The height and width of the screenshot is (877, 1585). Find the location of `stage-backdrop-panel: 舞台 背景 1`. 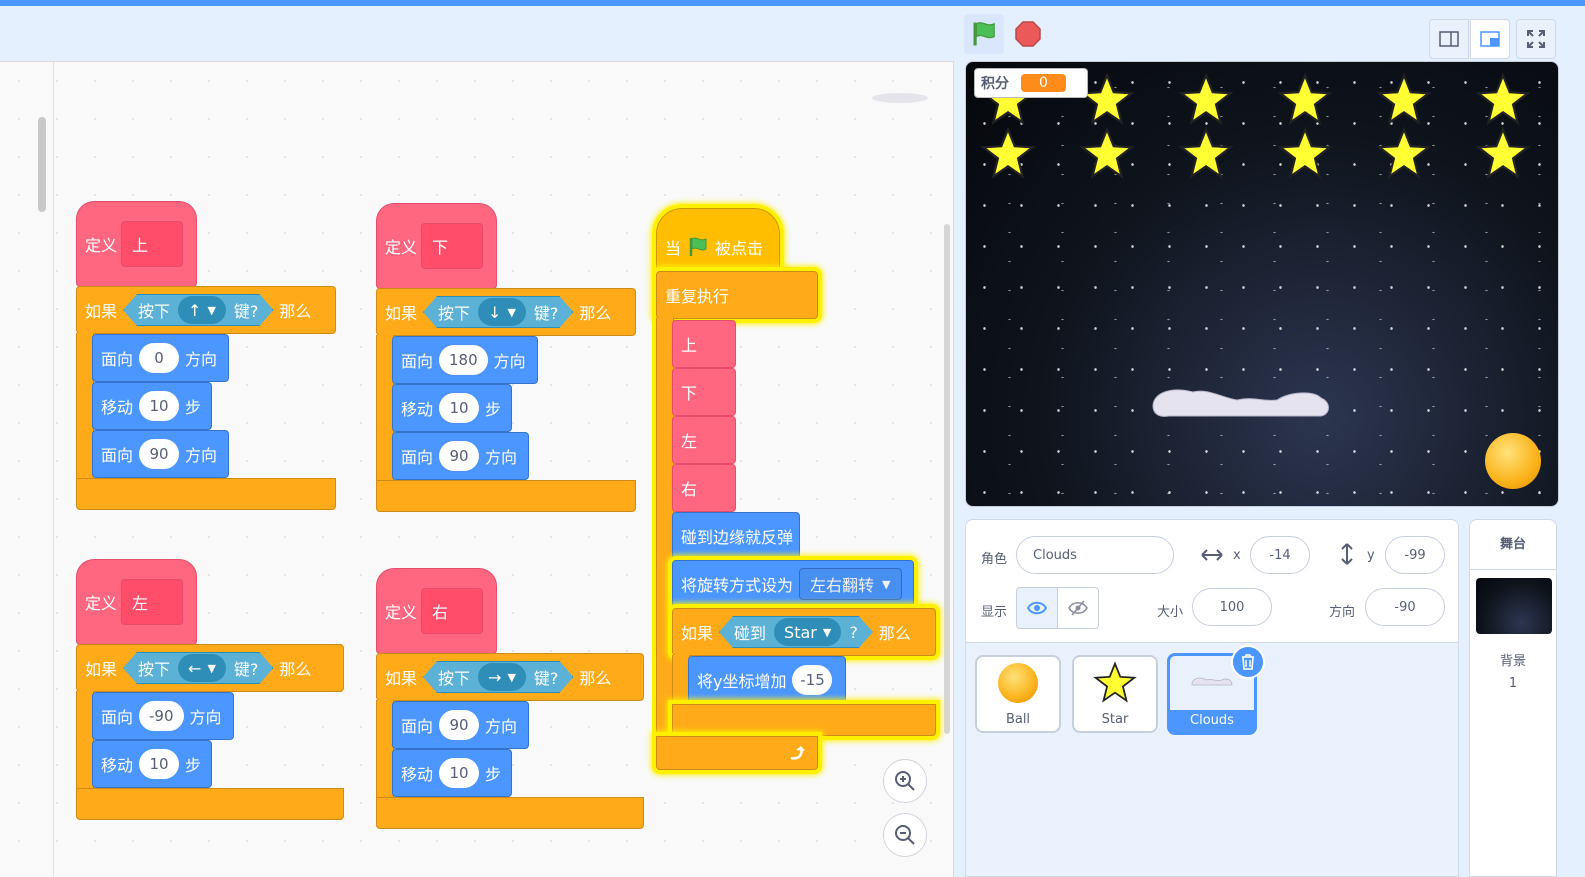

stage-backdrop-panel: 舞台 背景 1 is located at coordinates (1513, 698).